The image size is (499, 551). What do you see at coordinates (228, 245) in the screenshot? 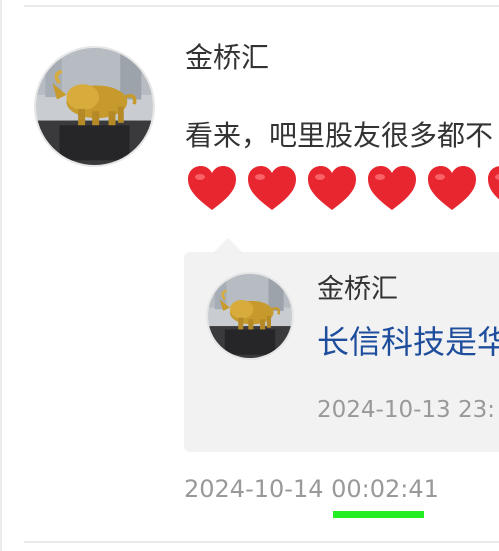
I see `quote-box-caret` at bounding box center [228, 245].